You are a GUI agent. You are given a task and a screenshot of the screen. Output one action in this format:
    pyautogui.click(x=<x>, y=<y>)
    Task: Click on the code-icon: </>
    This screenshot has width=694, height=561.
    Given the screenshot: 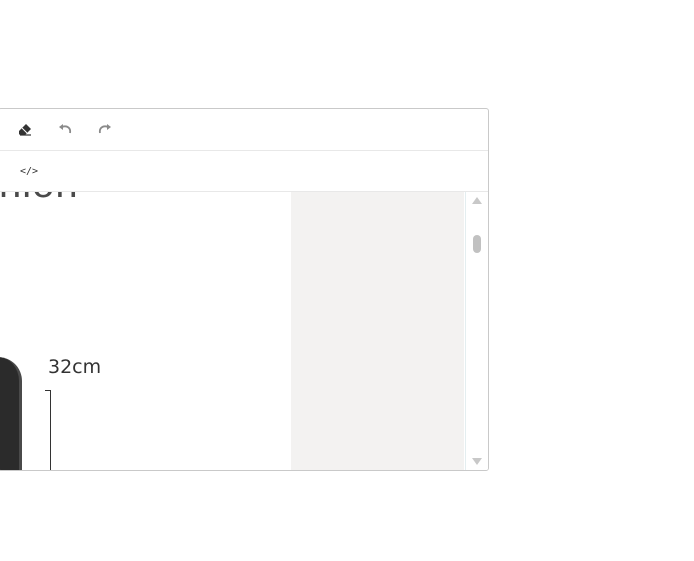 What is the action you would take?
    pyautogui.click(x=29, y=171)
    